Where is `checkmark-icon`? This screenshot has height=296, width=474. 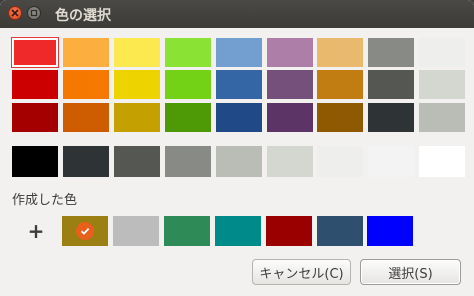
checkmark-icon is located at coordinates (85, 231).